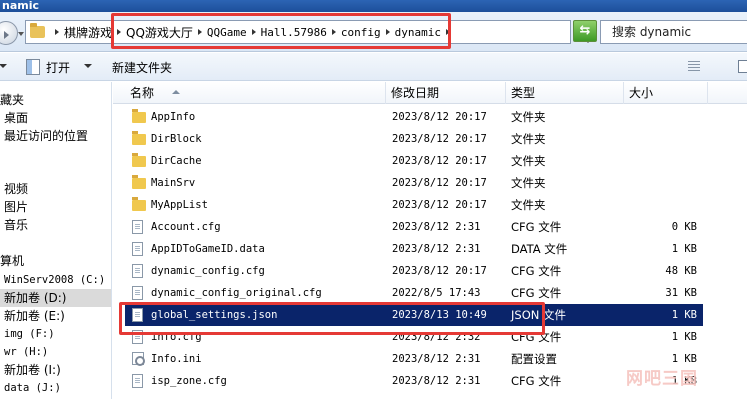  I want to click on file-row: MainSrv 2023/8/12 20:17 文件夹, so click(414, 183).